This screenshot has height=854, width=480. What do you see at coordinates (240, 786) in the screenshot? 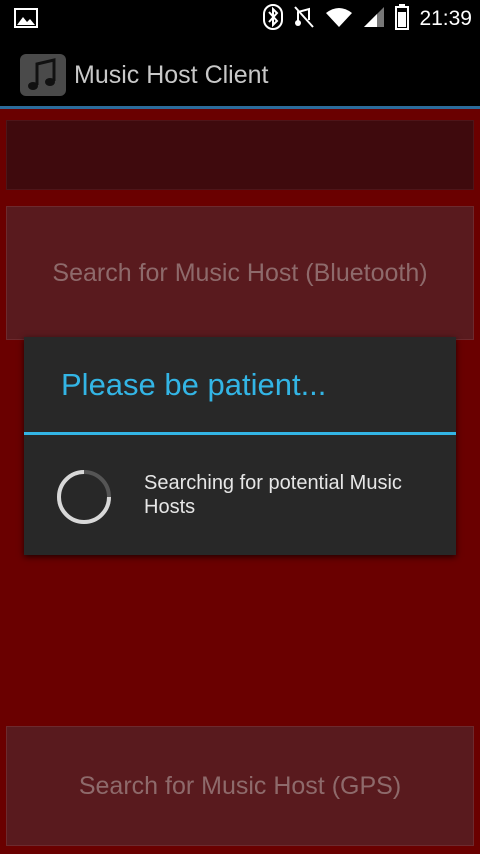
I see `search-gps-button: Search for Music Host (GPS)` at bounding box center [240, 786].